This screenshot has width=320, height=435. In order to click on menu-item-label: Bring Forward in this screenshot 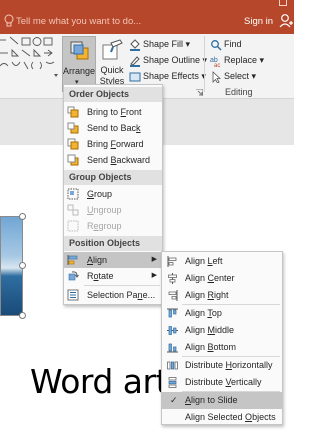, I will do `click(115, 144)`.